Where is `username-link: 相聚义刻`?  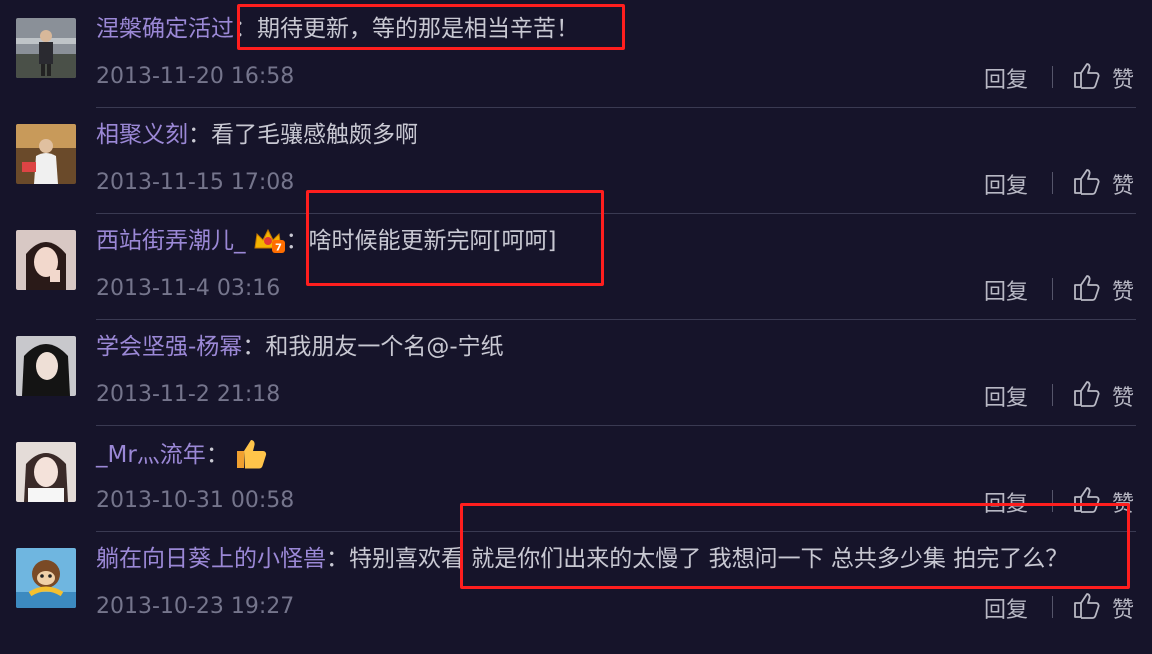
username-link: 相聚义刻 is located at coordinates (142, 135).